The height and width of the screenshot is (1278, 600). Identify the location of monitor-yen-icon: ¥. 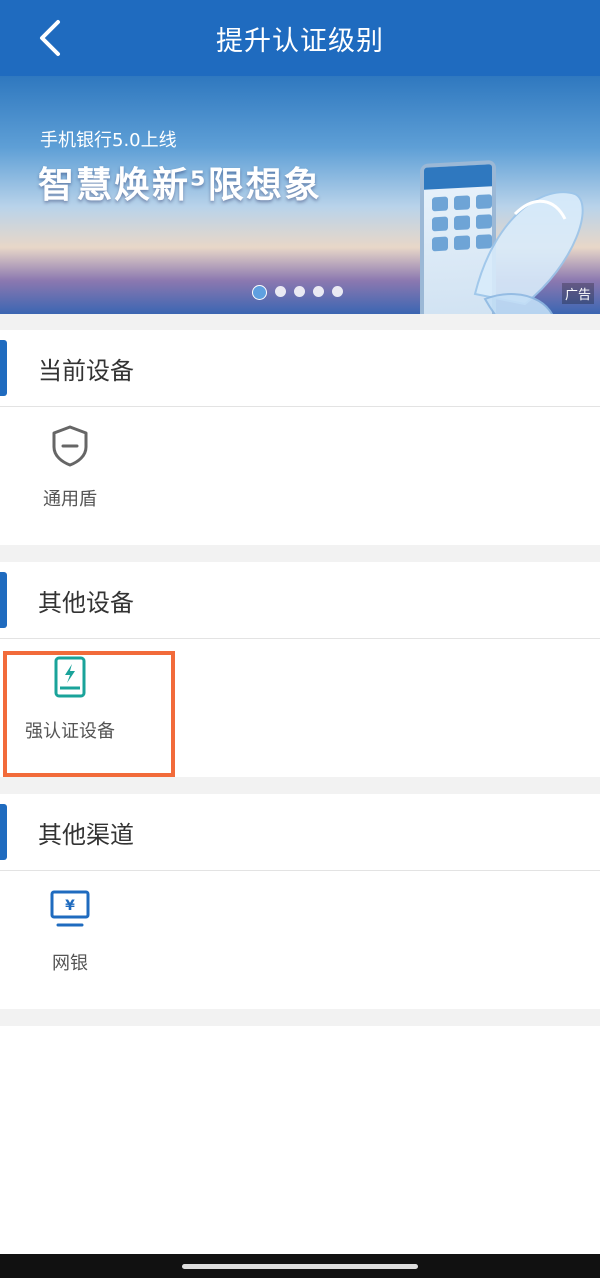
(70, 908).